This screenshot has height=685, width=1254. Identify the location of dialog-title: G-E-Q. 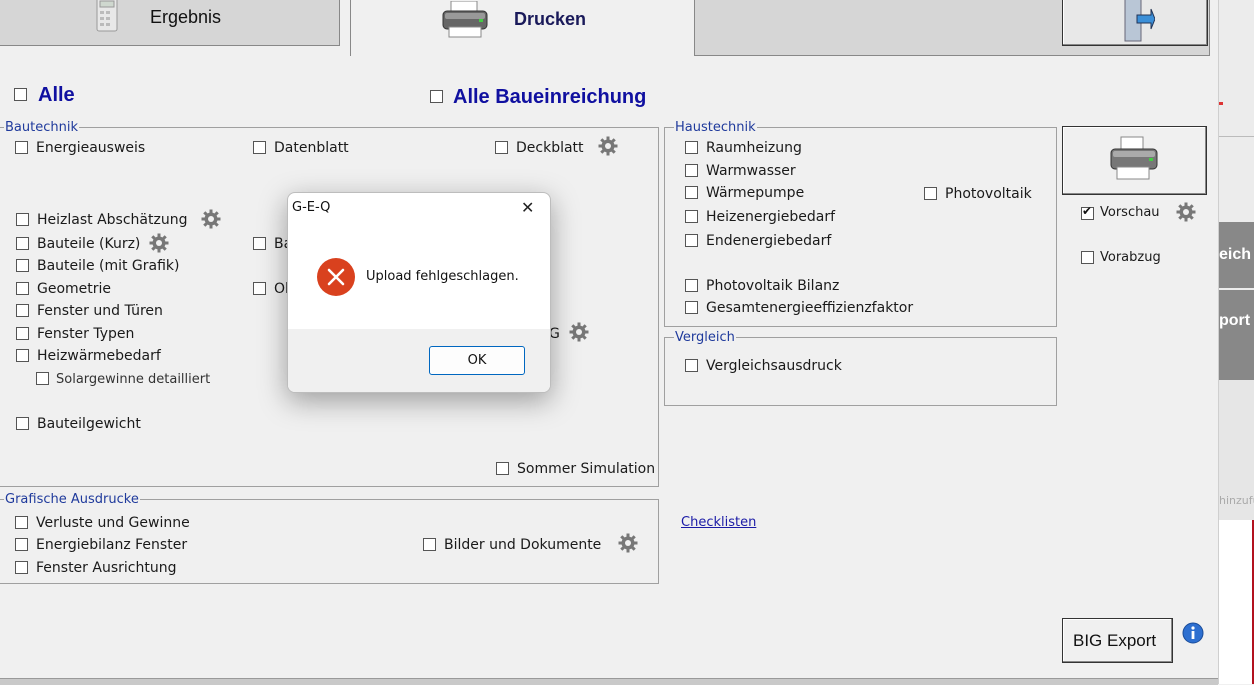
(311, 207).